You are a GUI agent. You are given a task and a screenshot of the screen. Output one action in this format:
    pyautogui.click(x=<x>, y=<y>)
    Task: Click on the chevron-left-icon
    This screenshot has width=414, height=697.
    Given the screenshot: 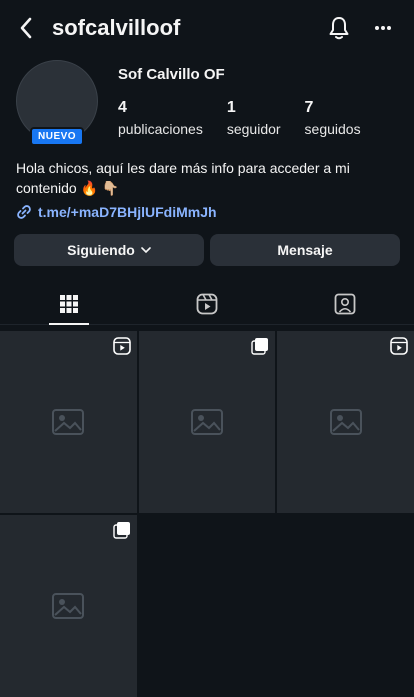 What is the action you would take?
    pyautogui.click(x=26, y=28)
    